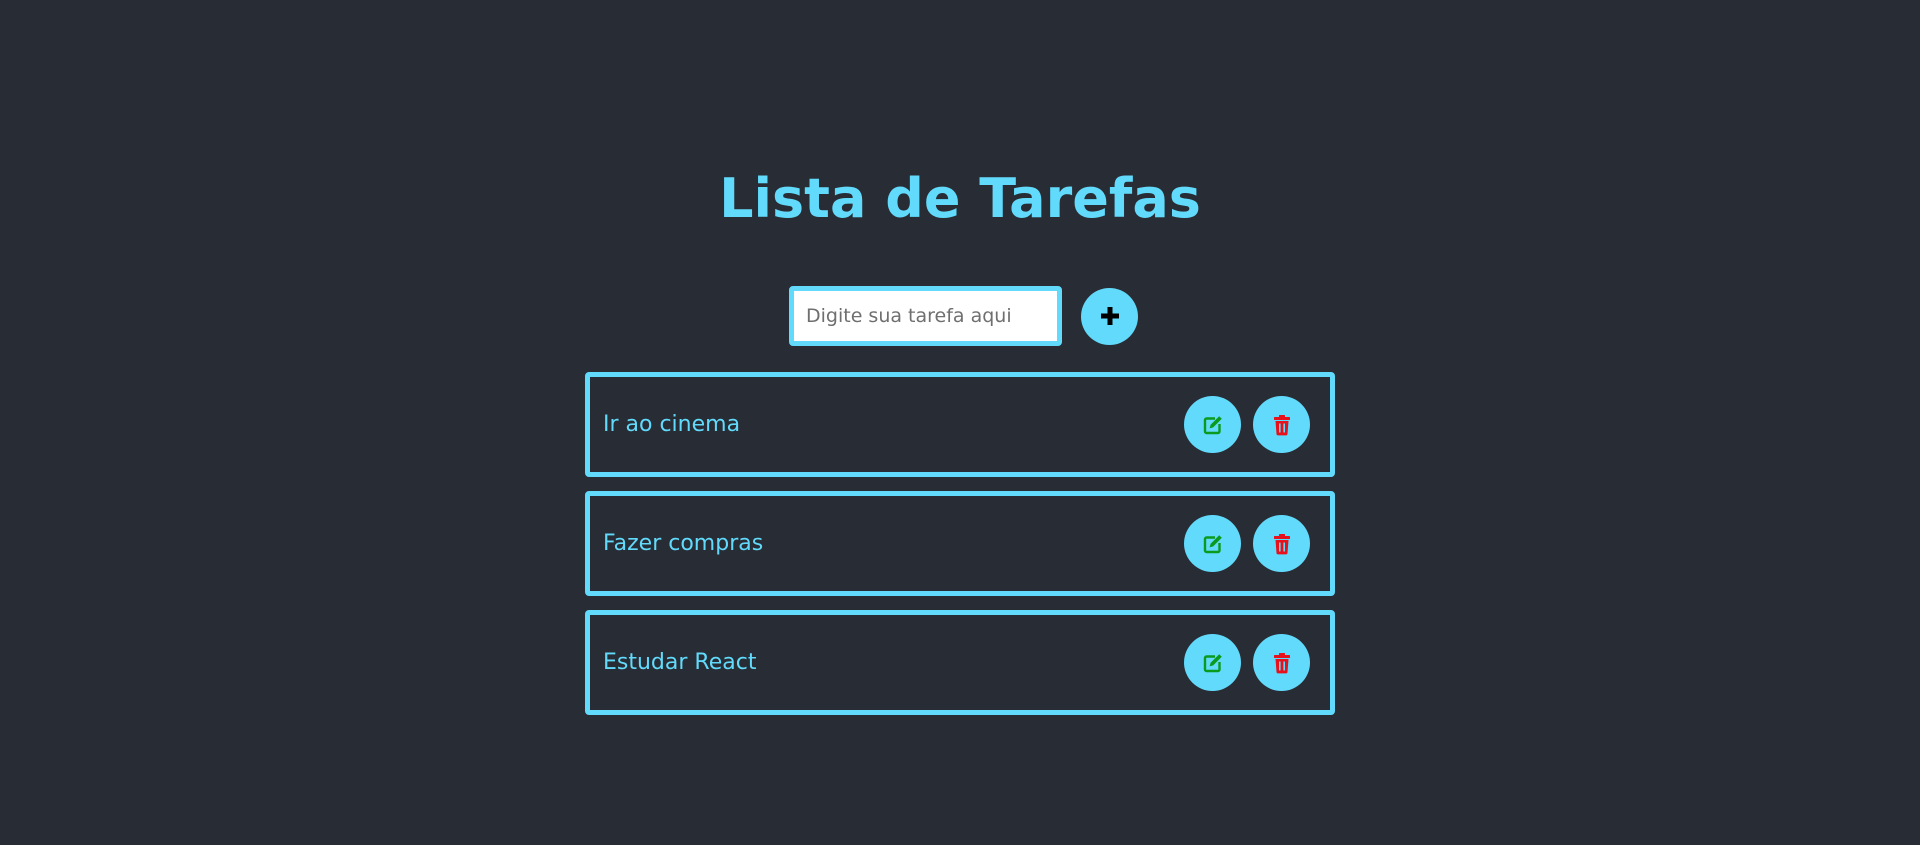 This screenshot has height=845, width=1920. I want to click on task-item: Estudar React, so click(960, 662).